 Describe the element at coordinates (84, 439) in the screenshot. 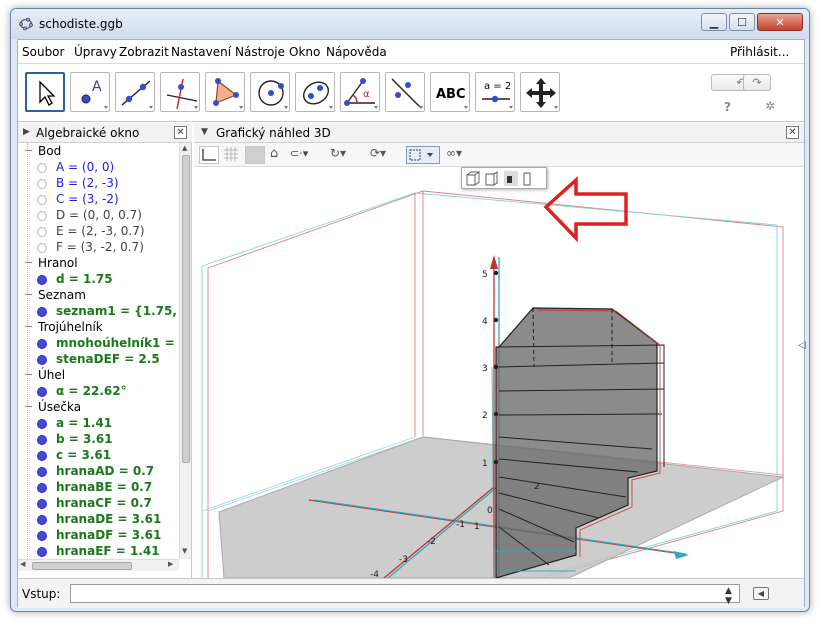

I see `algebra-item-text: b = 3.61` at that location.